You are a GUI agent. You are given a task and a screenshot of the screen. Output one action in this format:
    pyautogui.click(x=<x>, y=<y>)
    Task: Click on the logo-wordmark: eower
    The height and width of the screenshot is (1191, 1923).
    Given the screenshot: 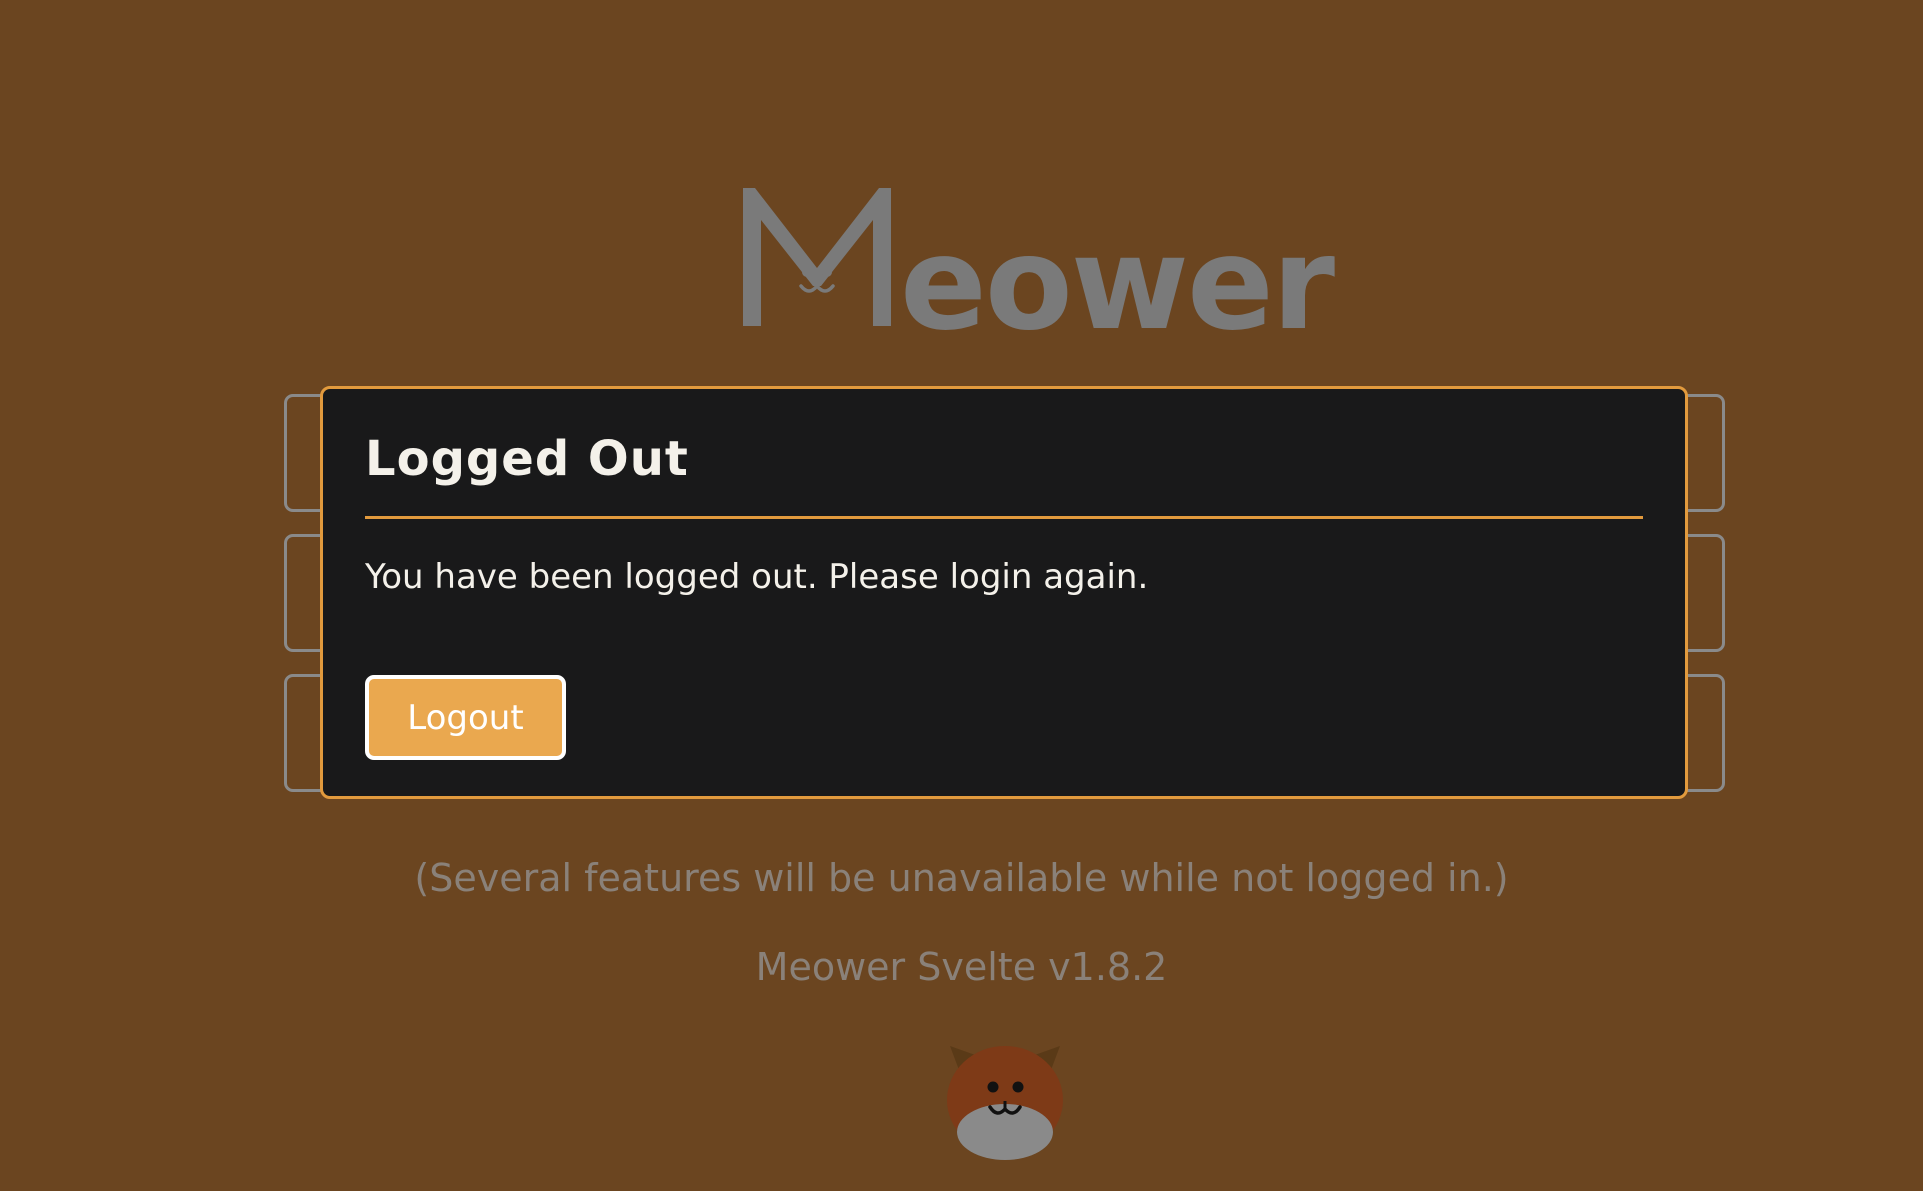 What is the action you would take?
    pyautogui.click(x=1117, y=284)
    